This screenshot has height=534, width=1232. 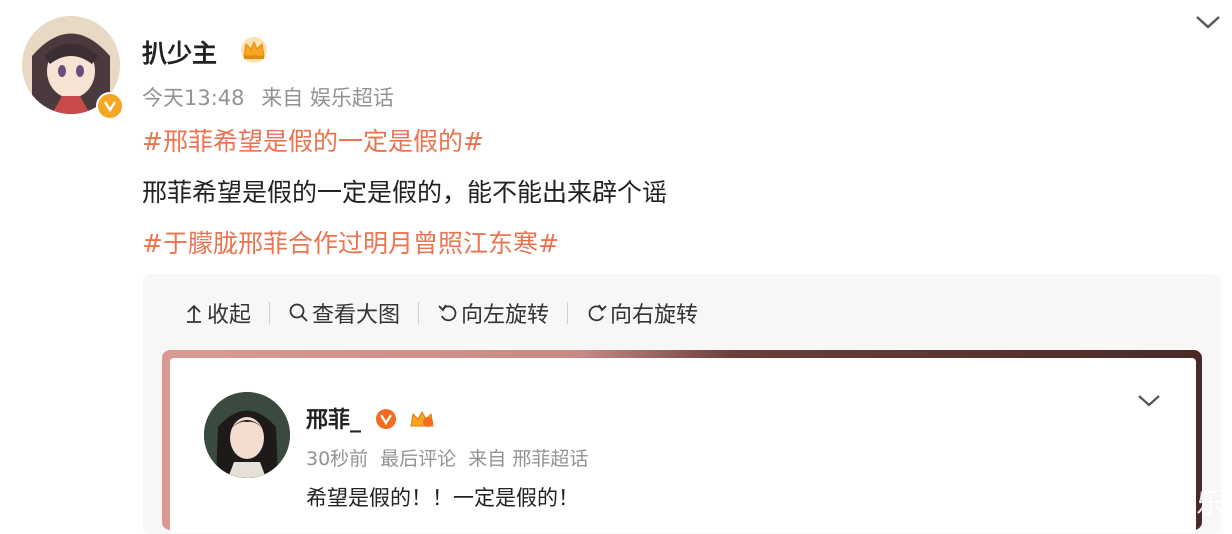 What do you see at coordinates (229, 315) in the screenshot?
I see `collapse-label: 收起` at bounding box center [229, 315].